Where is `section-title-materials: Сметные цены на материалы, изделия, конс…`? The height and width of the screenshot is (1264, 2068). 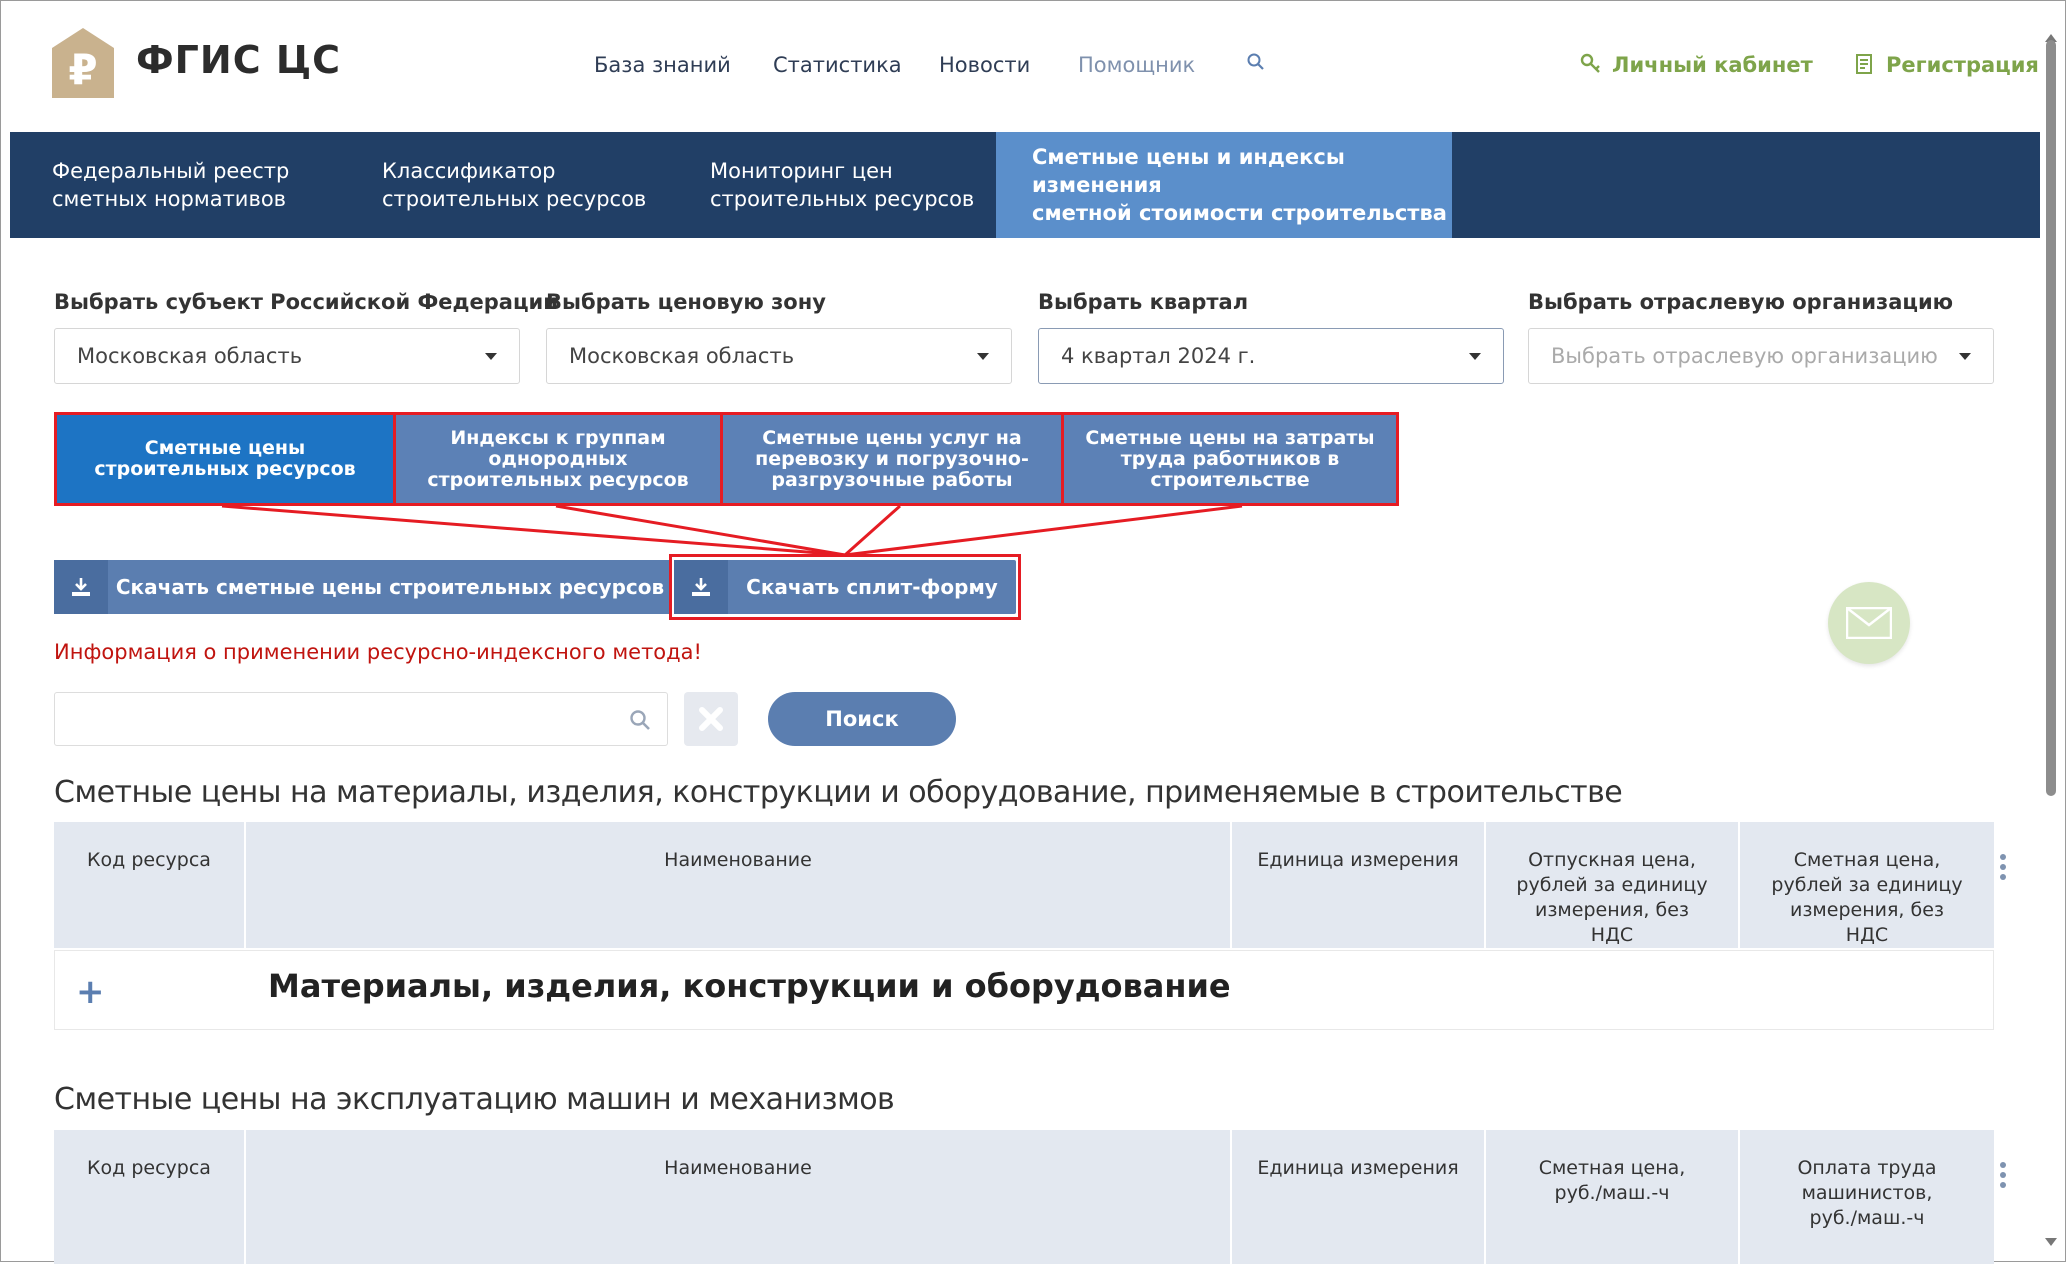 section-title-materials: Сметные цены на материалы, изделия, конс… is located at coordinates (838, 792).